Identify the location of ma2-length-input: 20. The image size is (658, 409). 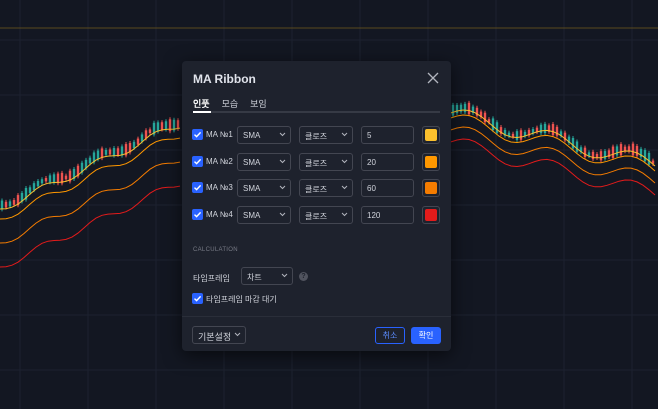
(387, 162).